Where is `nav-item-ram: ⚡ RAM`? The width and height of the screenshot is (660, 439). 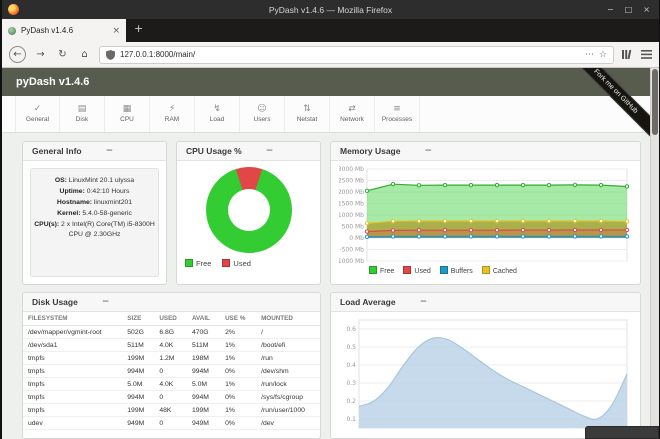
nav-item-ram: ⚡ RAM is located at coordinates (172, 114).